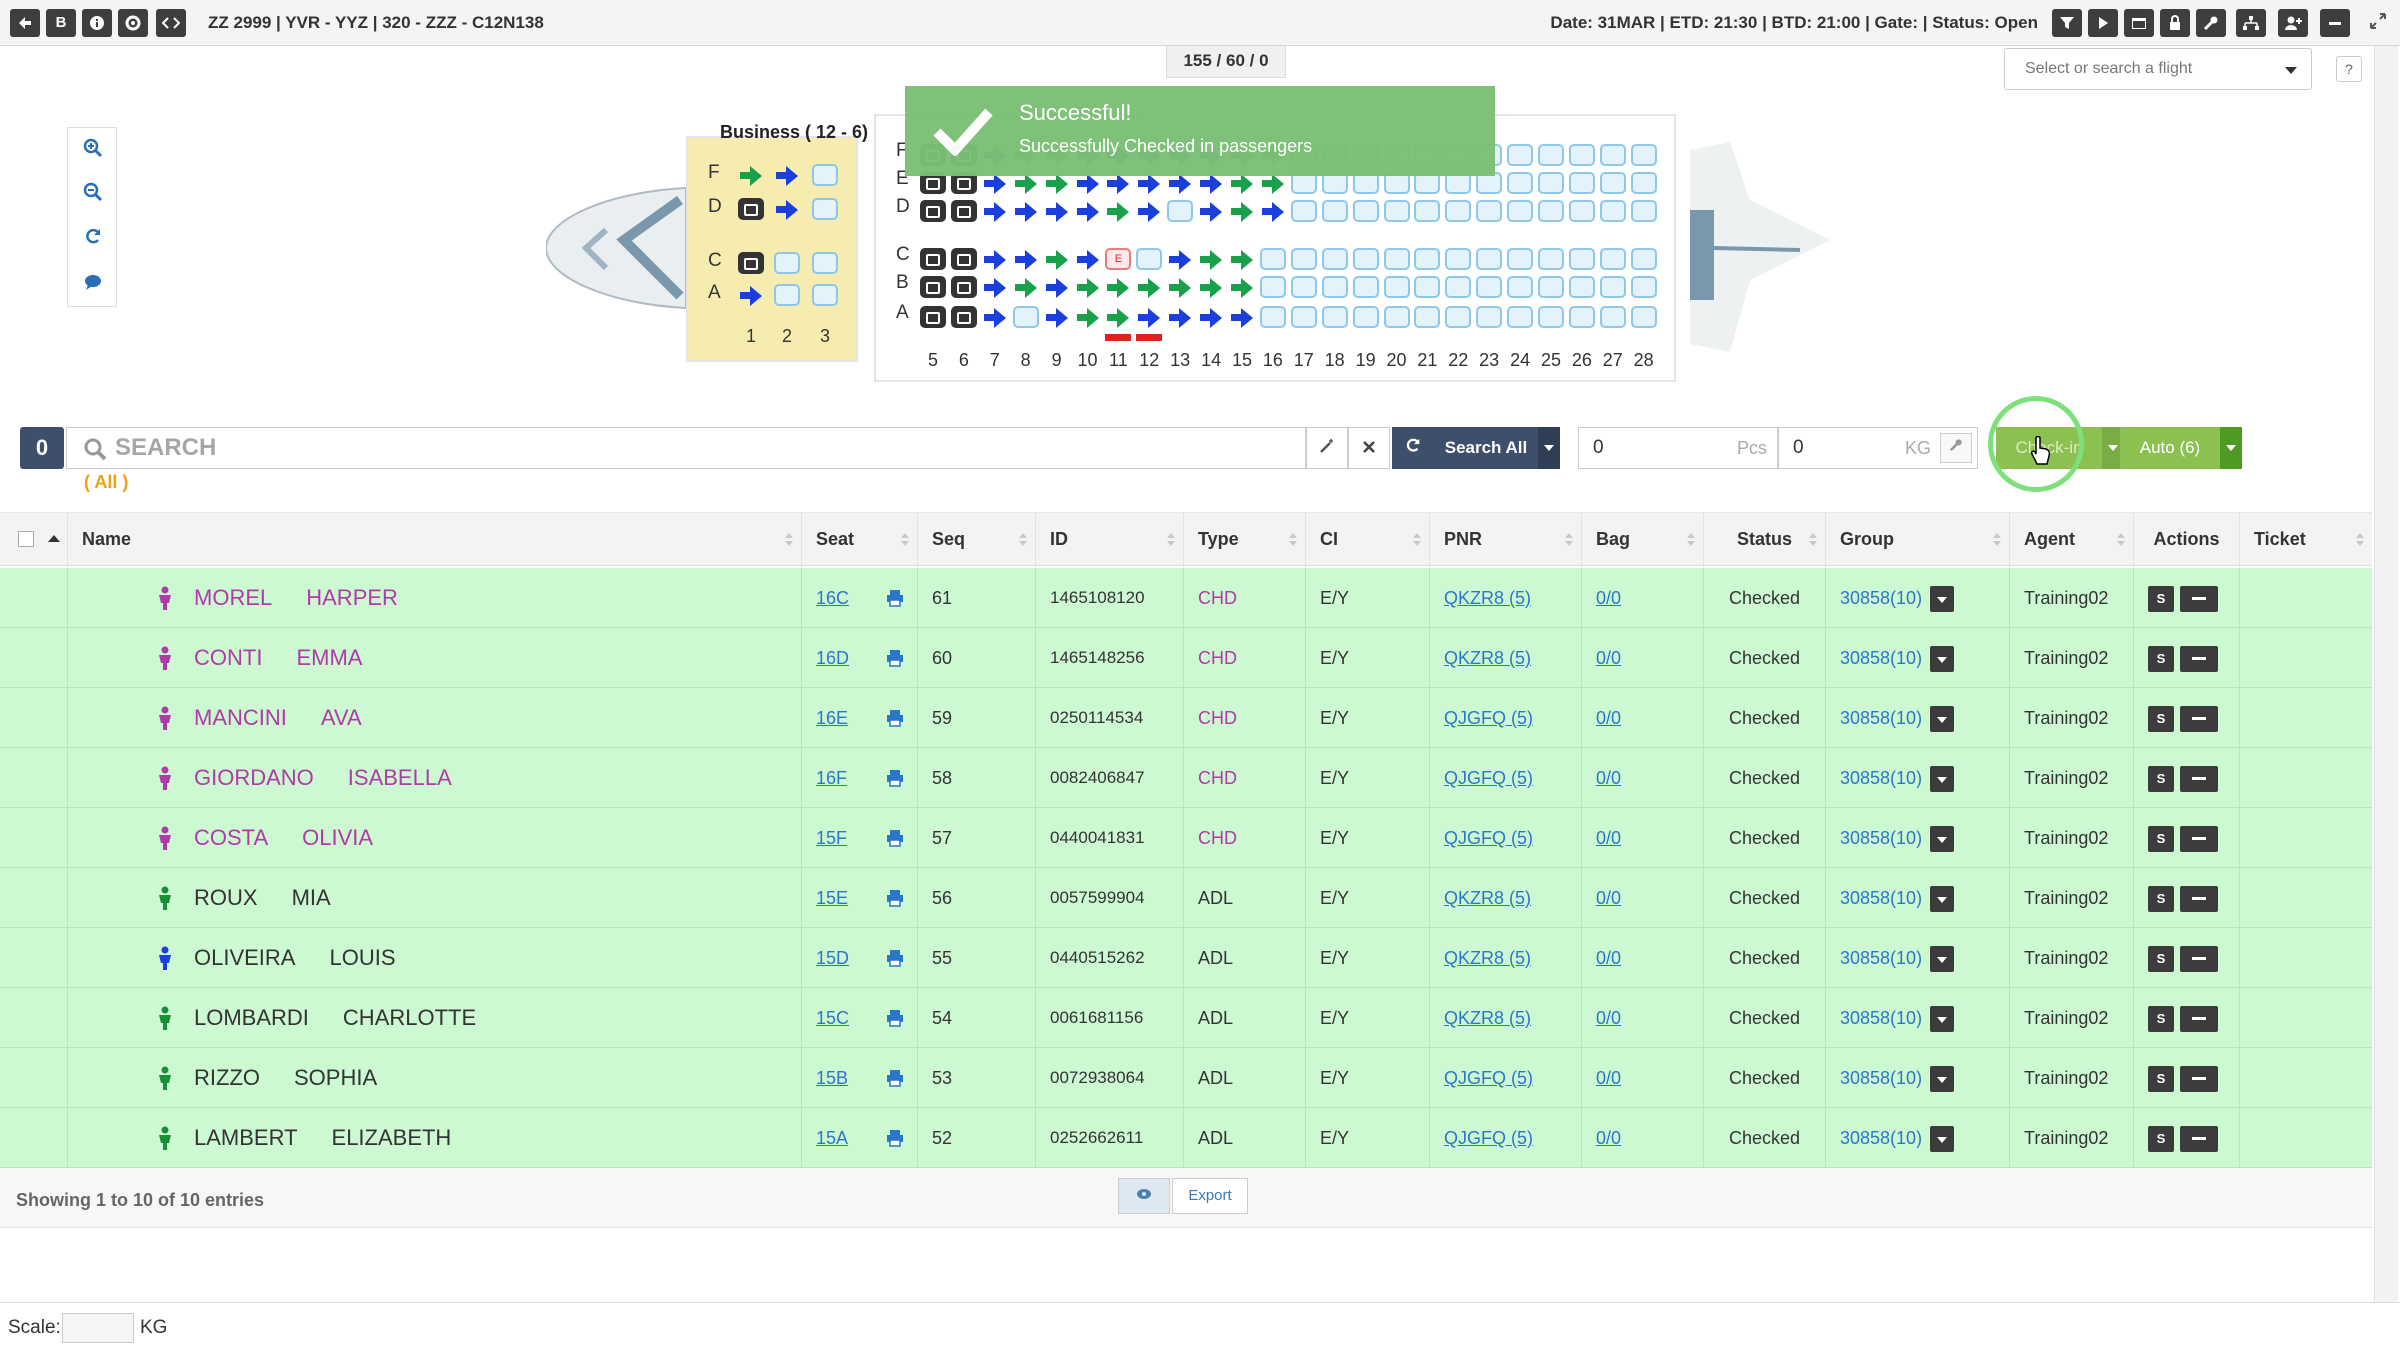  Describe the element at coordinates (54, 538) in the screenshot. I see `sort-asc-icon` at that location.